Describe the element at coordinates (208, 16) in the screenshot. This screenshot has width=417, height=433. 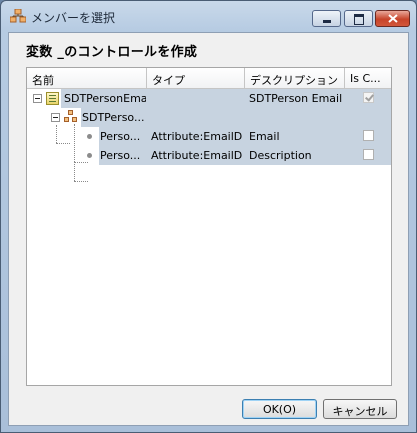
I see `title-bar: メンバーを選択` at that location.